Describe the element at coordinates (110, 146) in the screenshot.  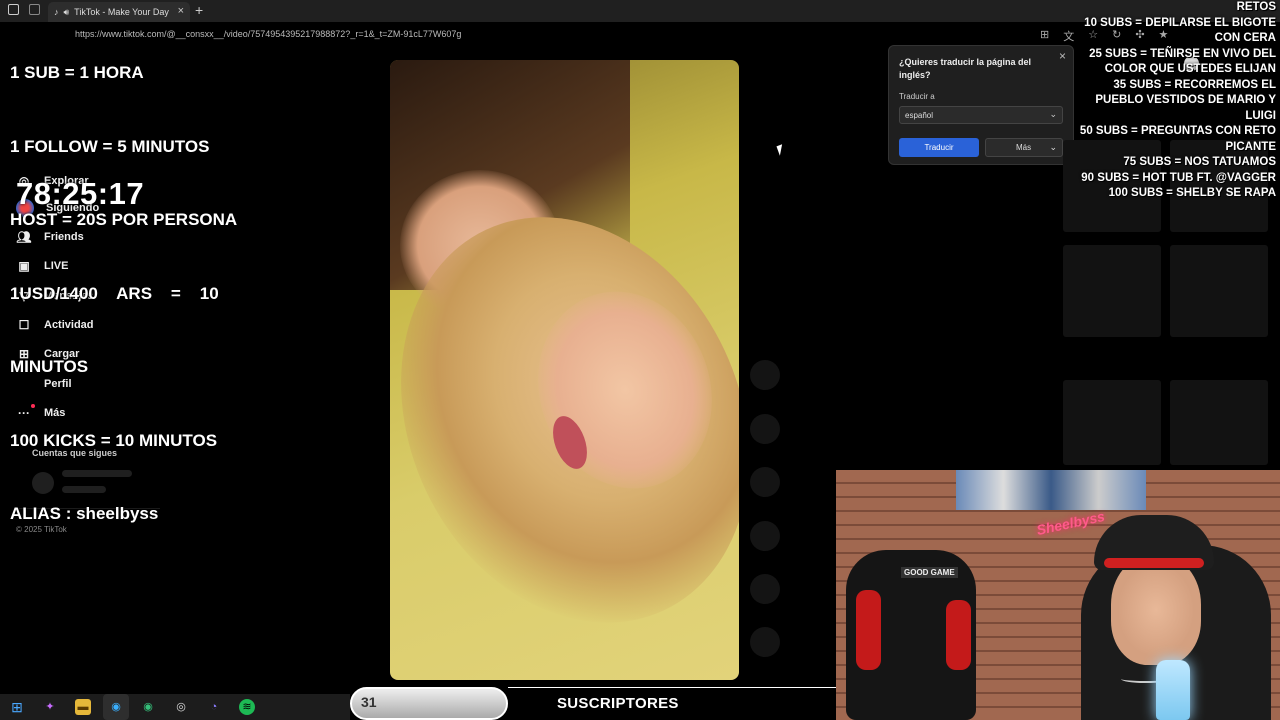
I see `rule-line: 1 FOLLOW = 5 MINUTOS` at that location.